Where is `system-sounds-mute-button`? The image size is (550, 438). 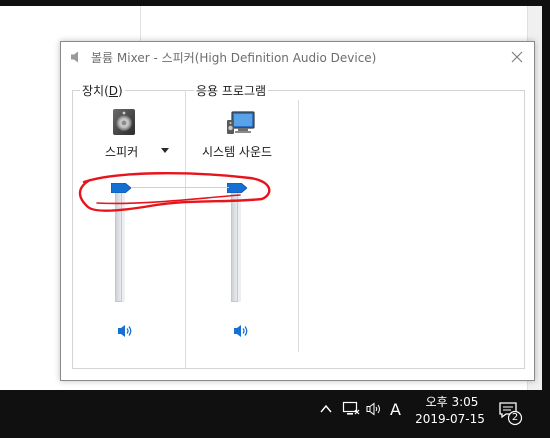 system-sounds-mute-button is located at coordinates (242, 331).